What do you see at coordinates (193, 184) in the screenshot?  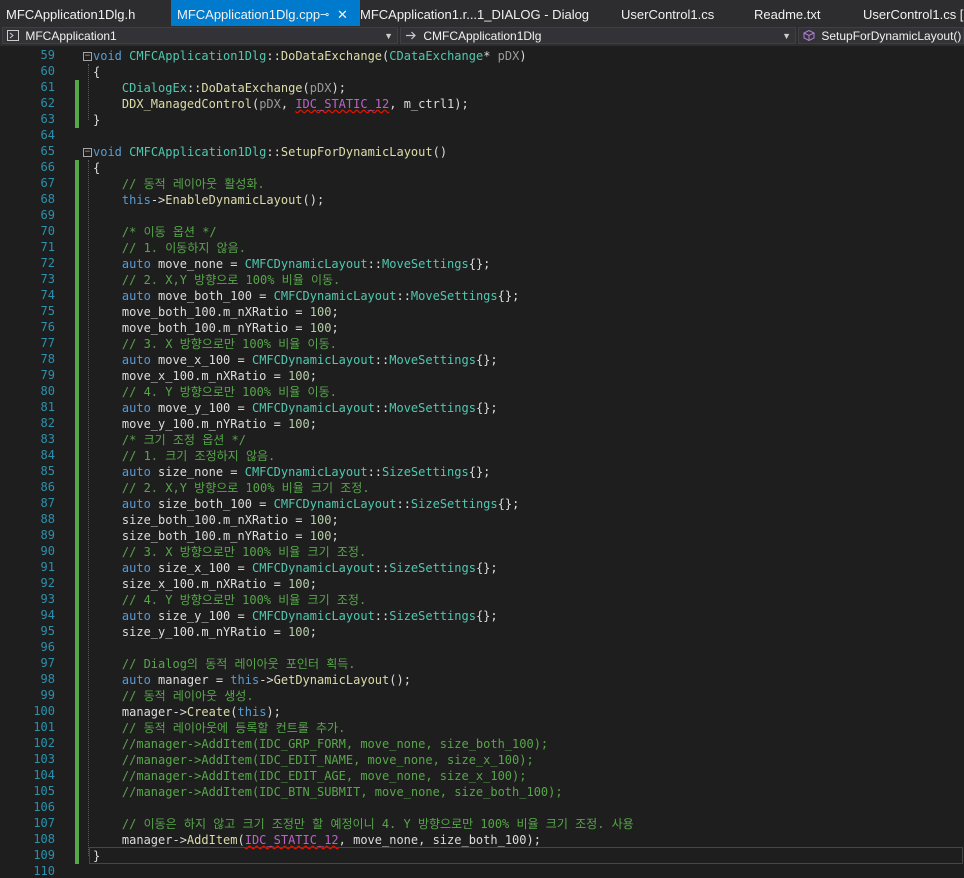 I see `code-text: // 동적 레이아웃 활성화.` at bounding box center [193, 184].